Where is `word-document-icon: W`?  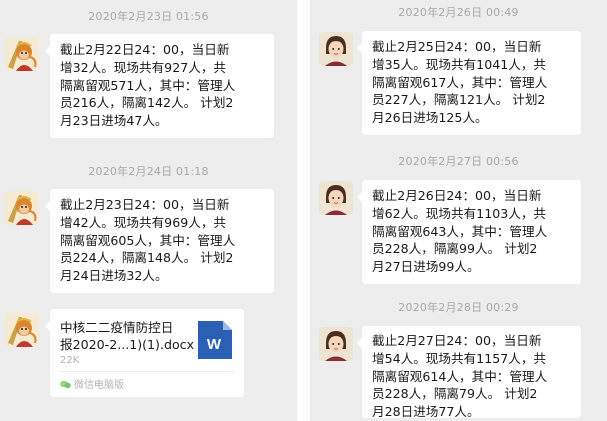 word-document-icon: W is located at coordinates (215, 340).